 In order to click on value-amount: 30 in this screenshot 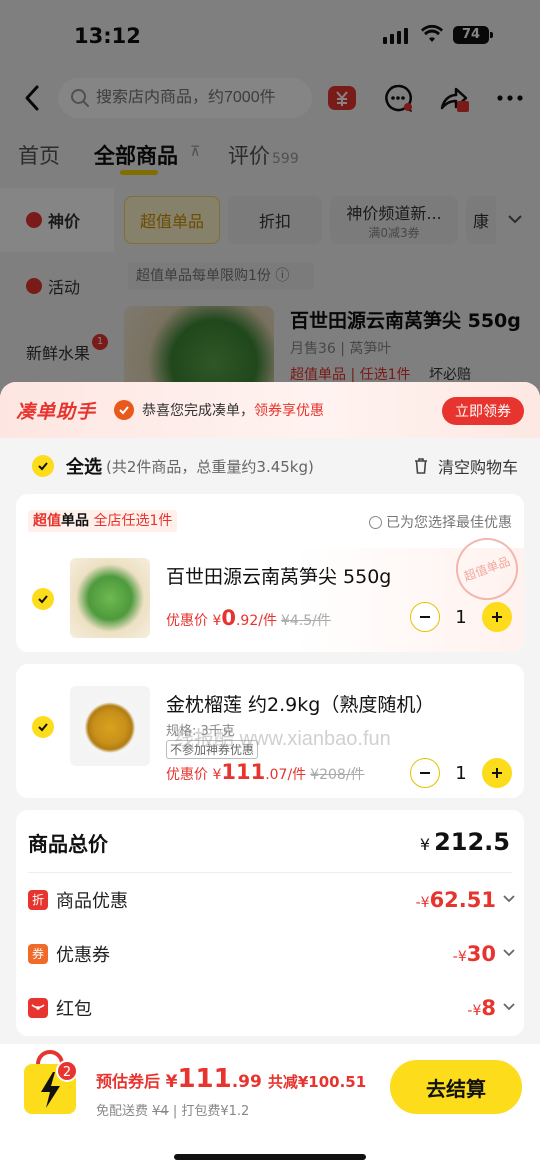, I will do `click(481, 954)`.